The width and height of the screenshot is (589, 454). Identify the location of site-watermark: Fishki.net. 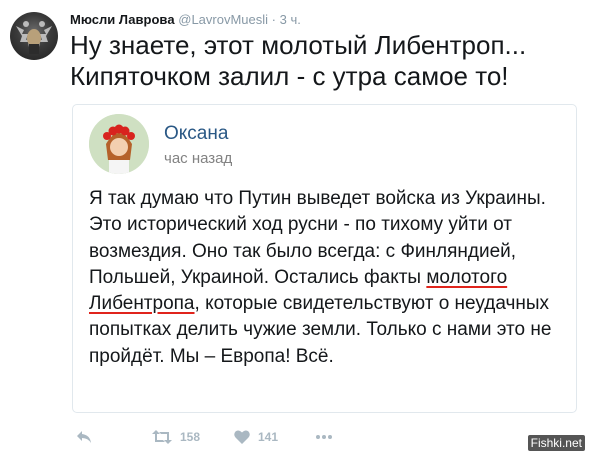
(556, 443).